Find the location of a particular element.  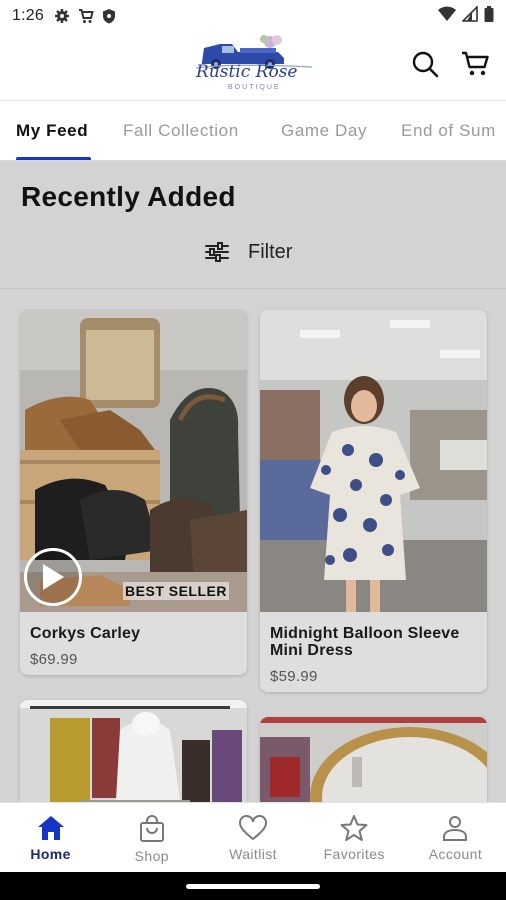

person-icon is located at coordinates (455, 828).